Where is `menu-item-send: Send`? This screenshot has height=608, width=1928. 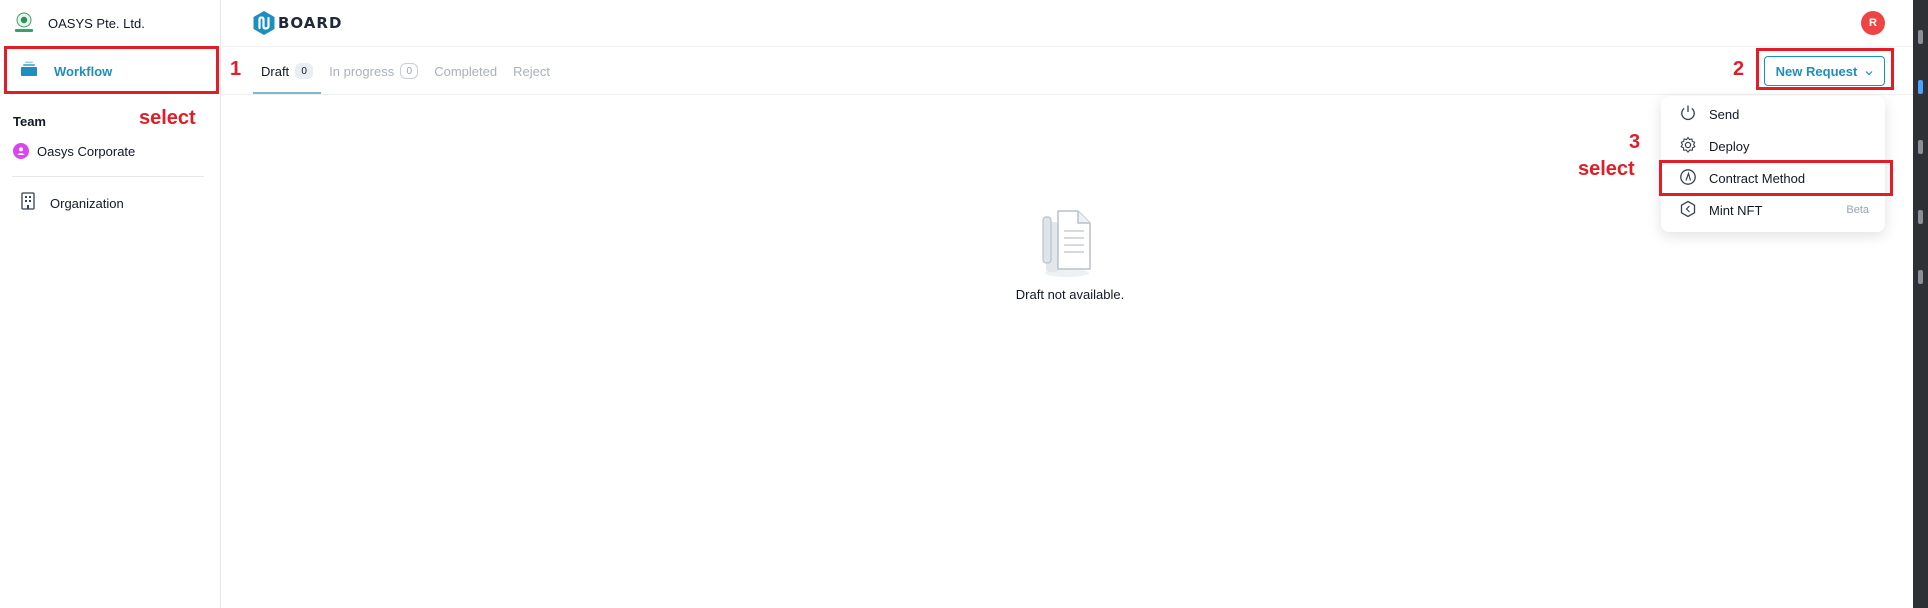 menu-item-send: Send is located at coordinates (1773, 114).